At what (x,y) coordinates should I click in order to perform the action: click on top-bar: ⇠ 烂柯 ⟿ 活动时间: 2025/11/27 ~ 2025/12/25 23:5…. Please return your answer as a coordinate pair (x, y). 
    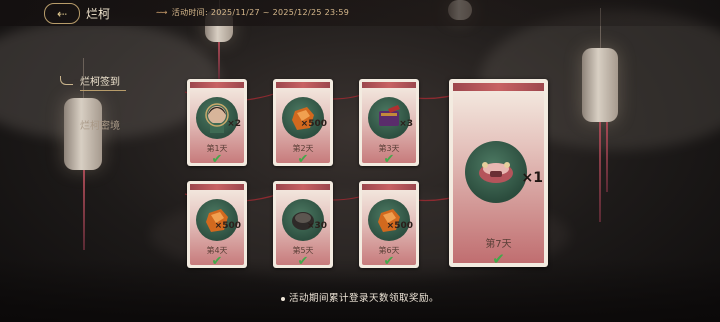
    Looking at the image, I should click on (360, 13).